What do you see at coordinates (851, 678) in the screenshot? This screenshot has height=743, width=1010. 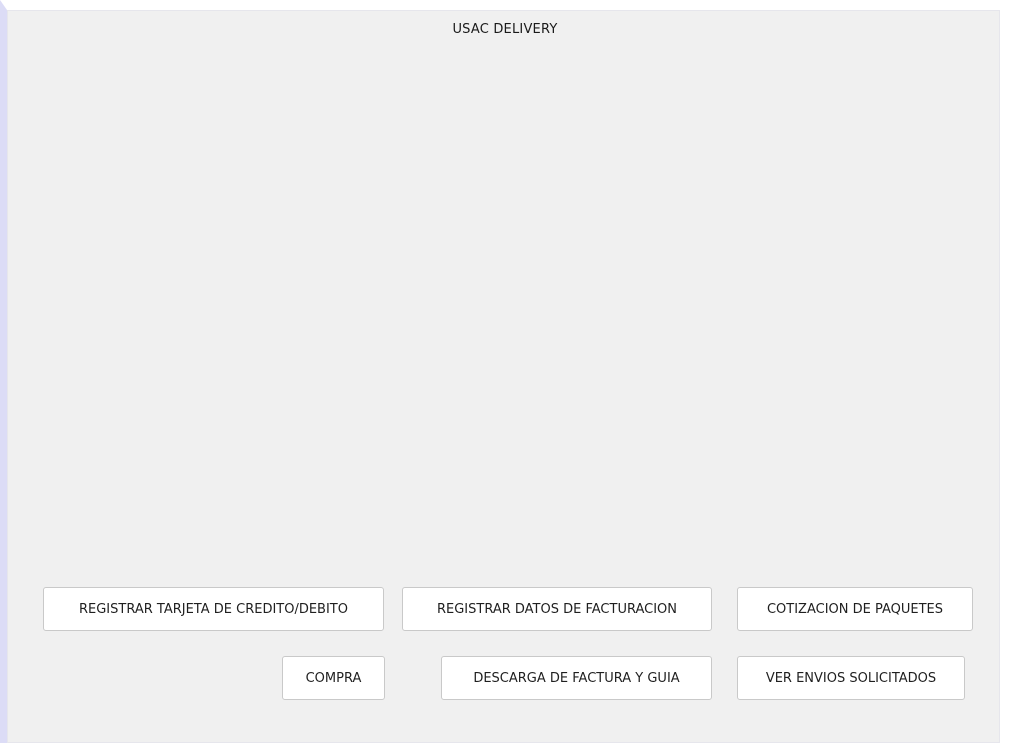 I see `ver-envios-solicitados-button: VER ENVIOS SOLICITADOS` at bounding box center [851, 678].